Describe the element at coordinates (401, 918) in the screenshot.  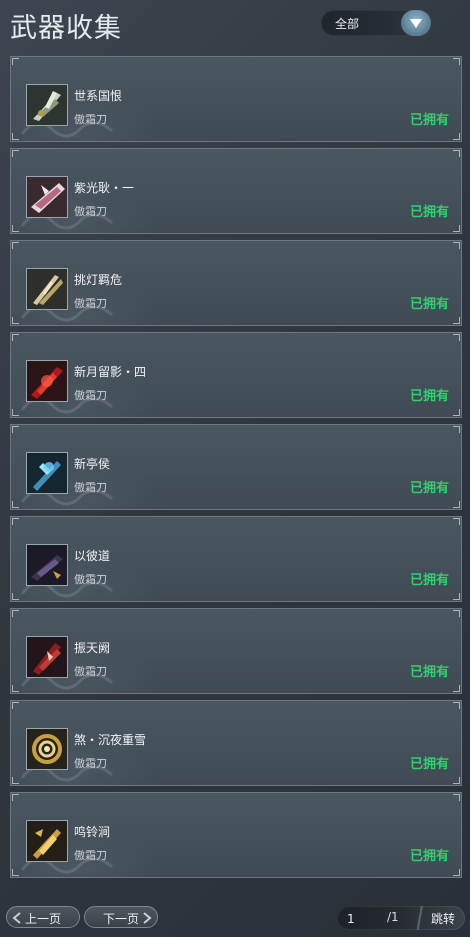
I see `page-jump-control: /1 跳转` at that location.